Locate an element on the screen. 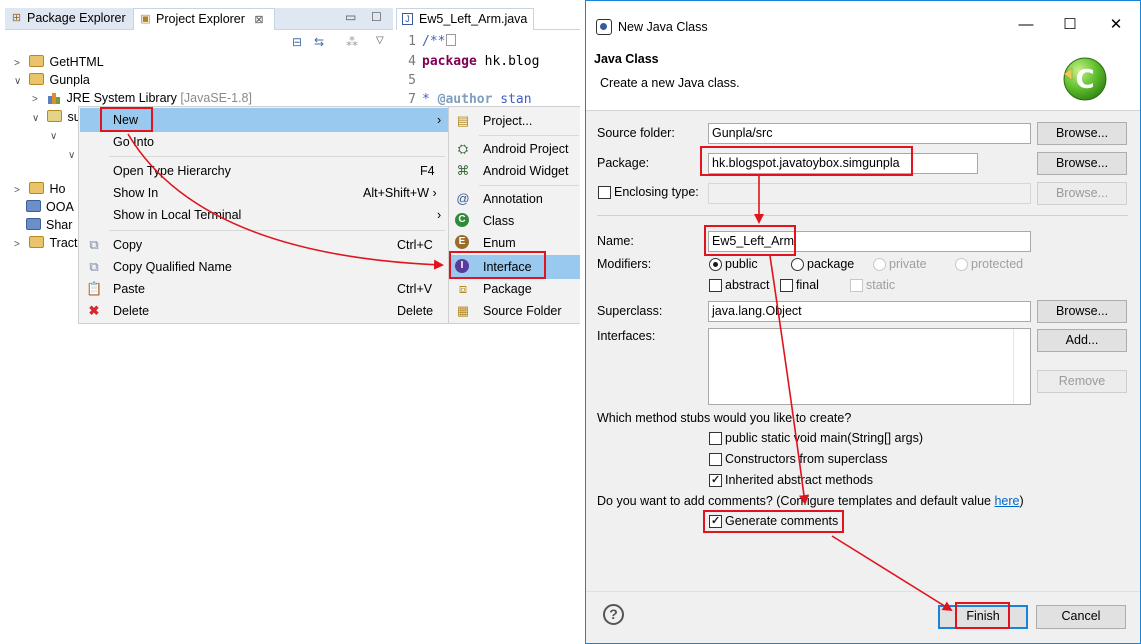 The height and width of the screenshot is (644, 1141). interfaces-scrollbar is located at coordinates (1021, 366).